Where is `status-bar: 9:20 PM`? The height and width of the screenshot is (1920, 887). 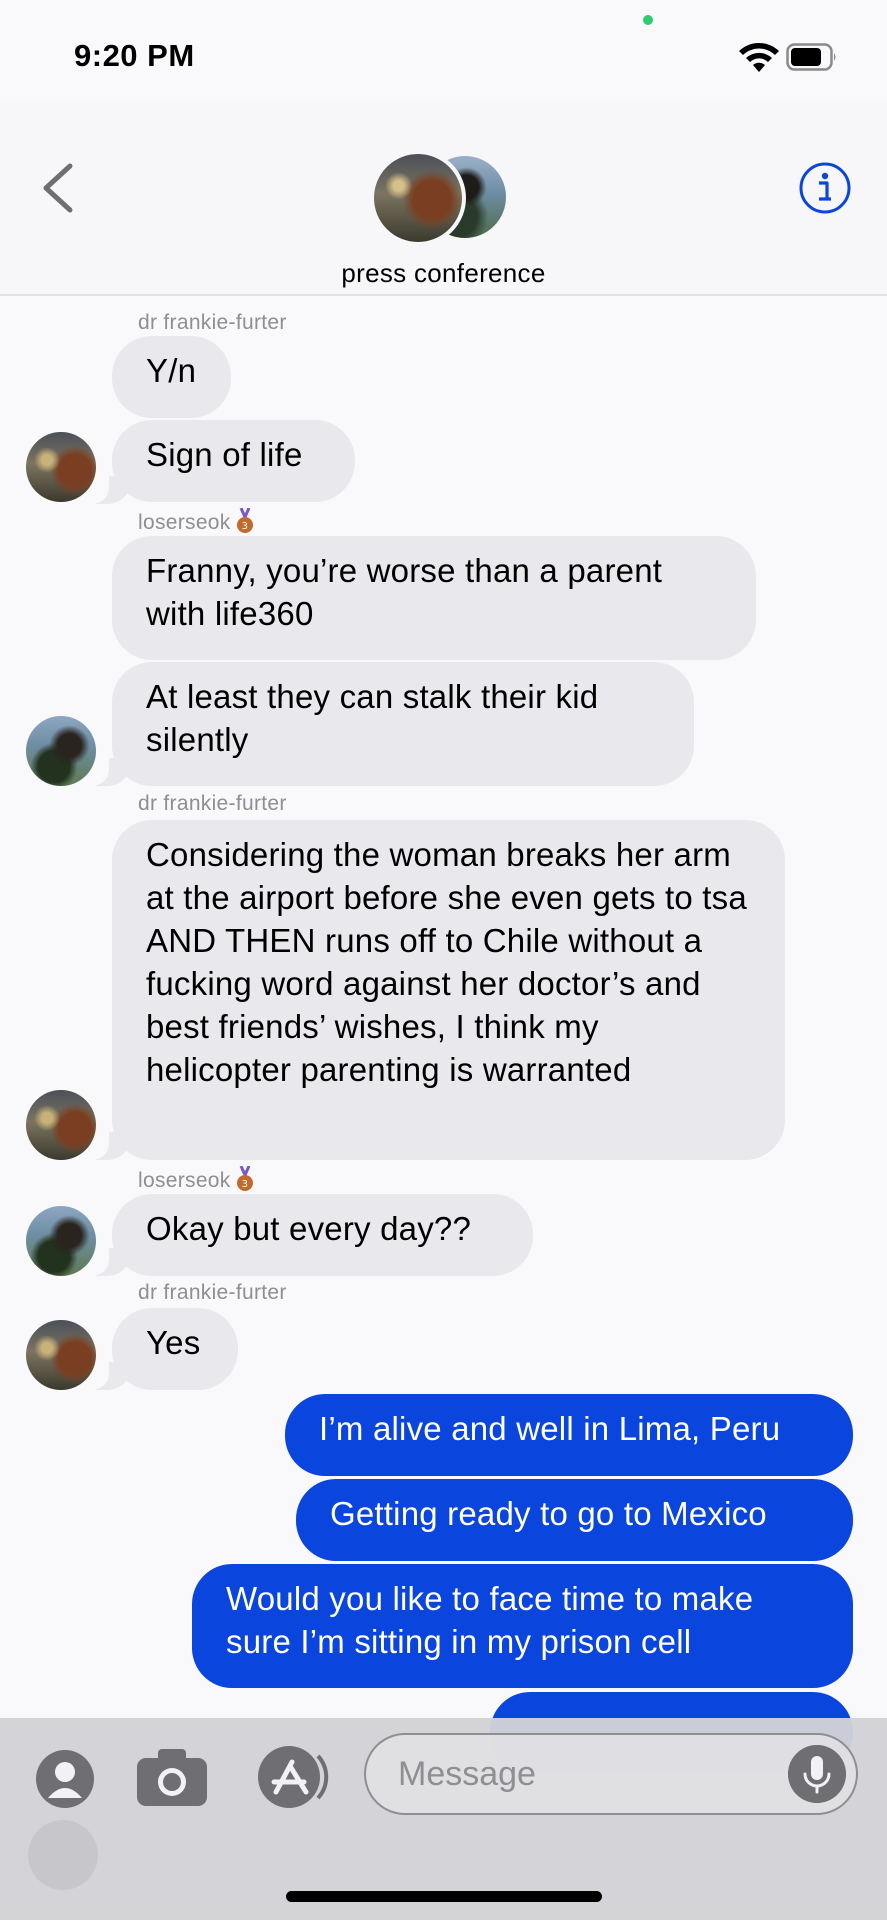
status-bar: 9:20 PM is located at coordinates (443, 50).